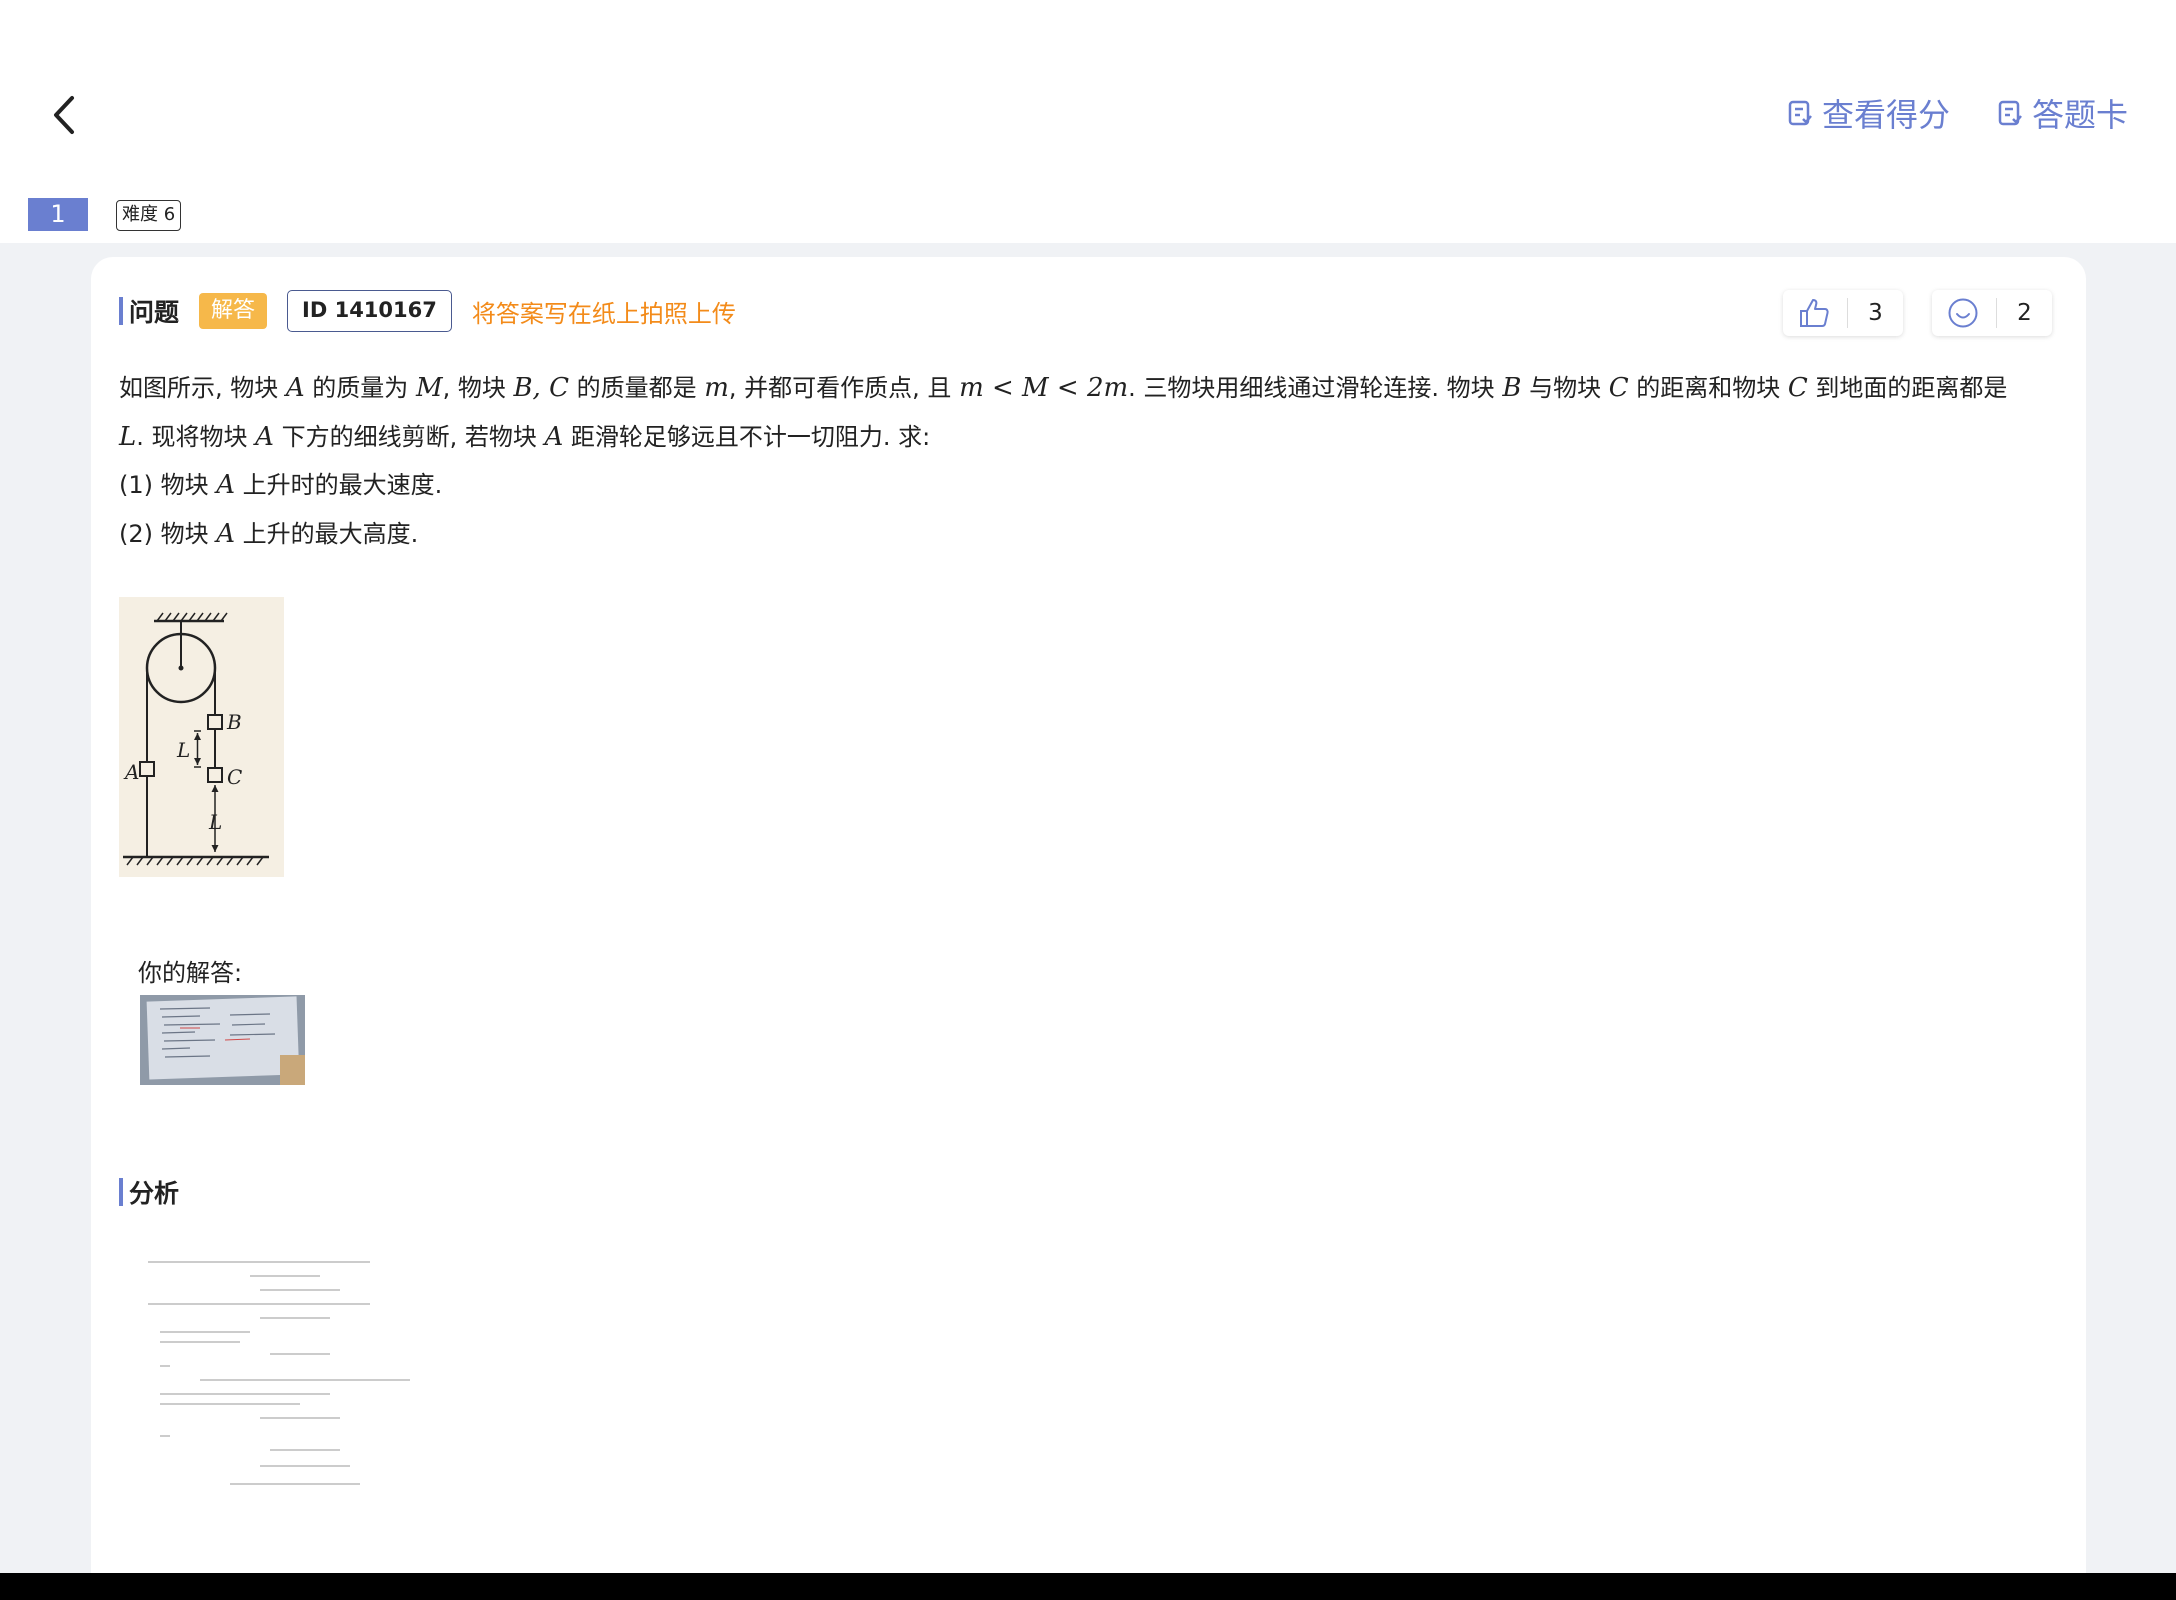  I want to click on analysis-section-title: 分析, so click(149, 1192).